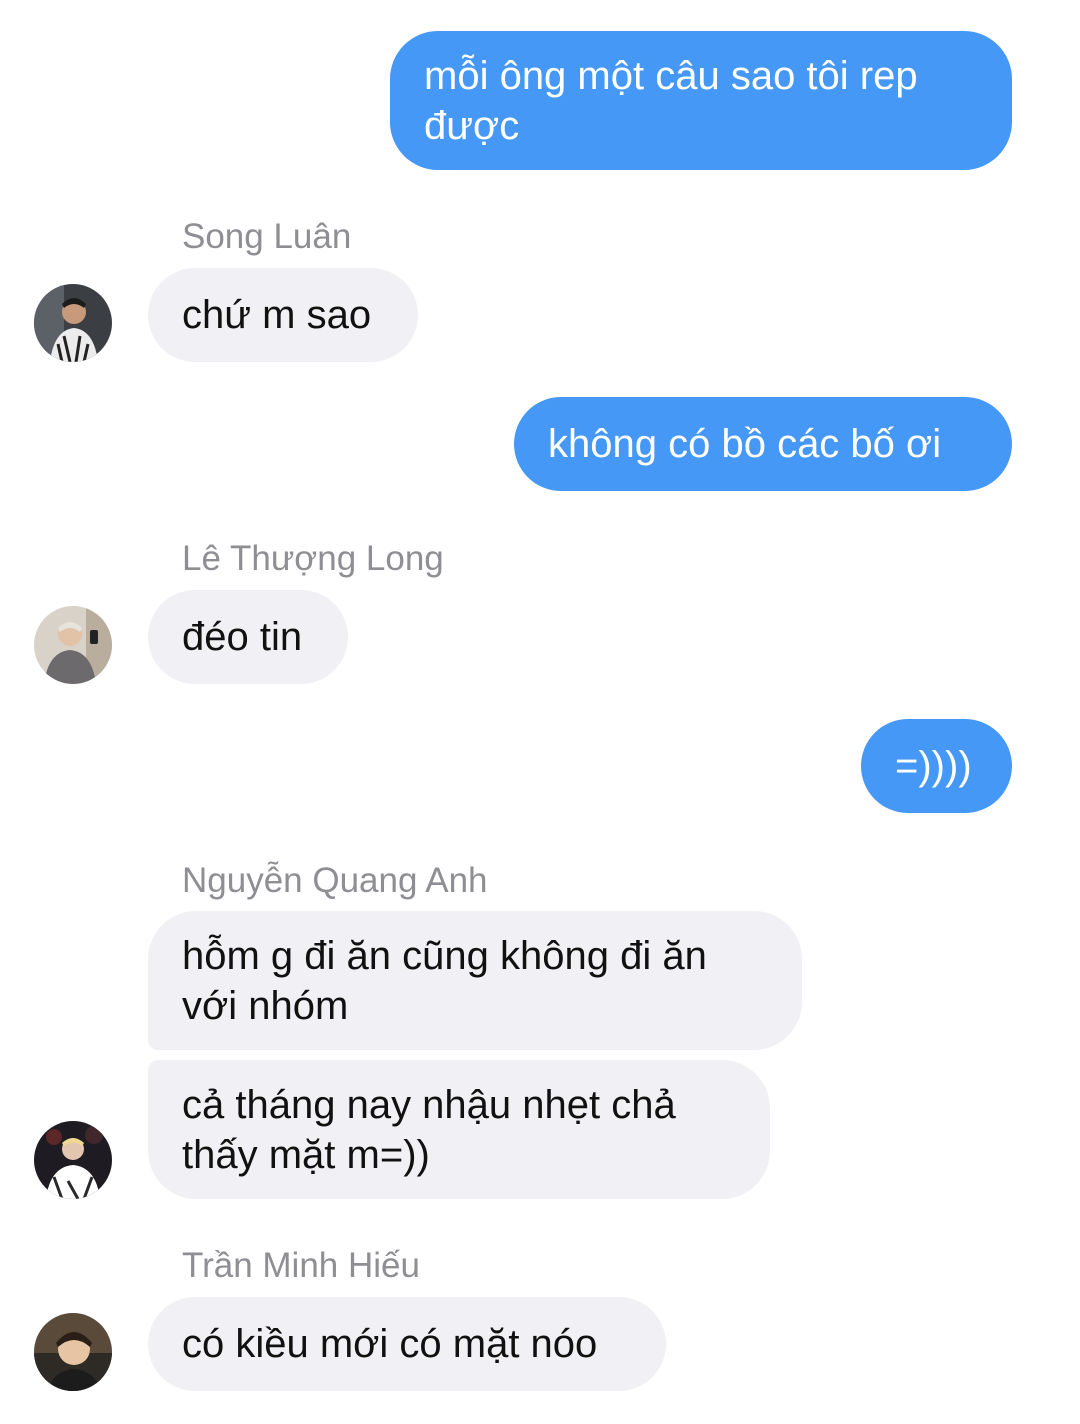  What do you see at coordinates (301, 1265) in the screenshot?
I see `sender-name: Trần Minh Hiếu` at bounding box center [301, 1265].